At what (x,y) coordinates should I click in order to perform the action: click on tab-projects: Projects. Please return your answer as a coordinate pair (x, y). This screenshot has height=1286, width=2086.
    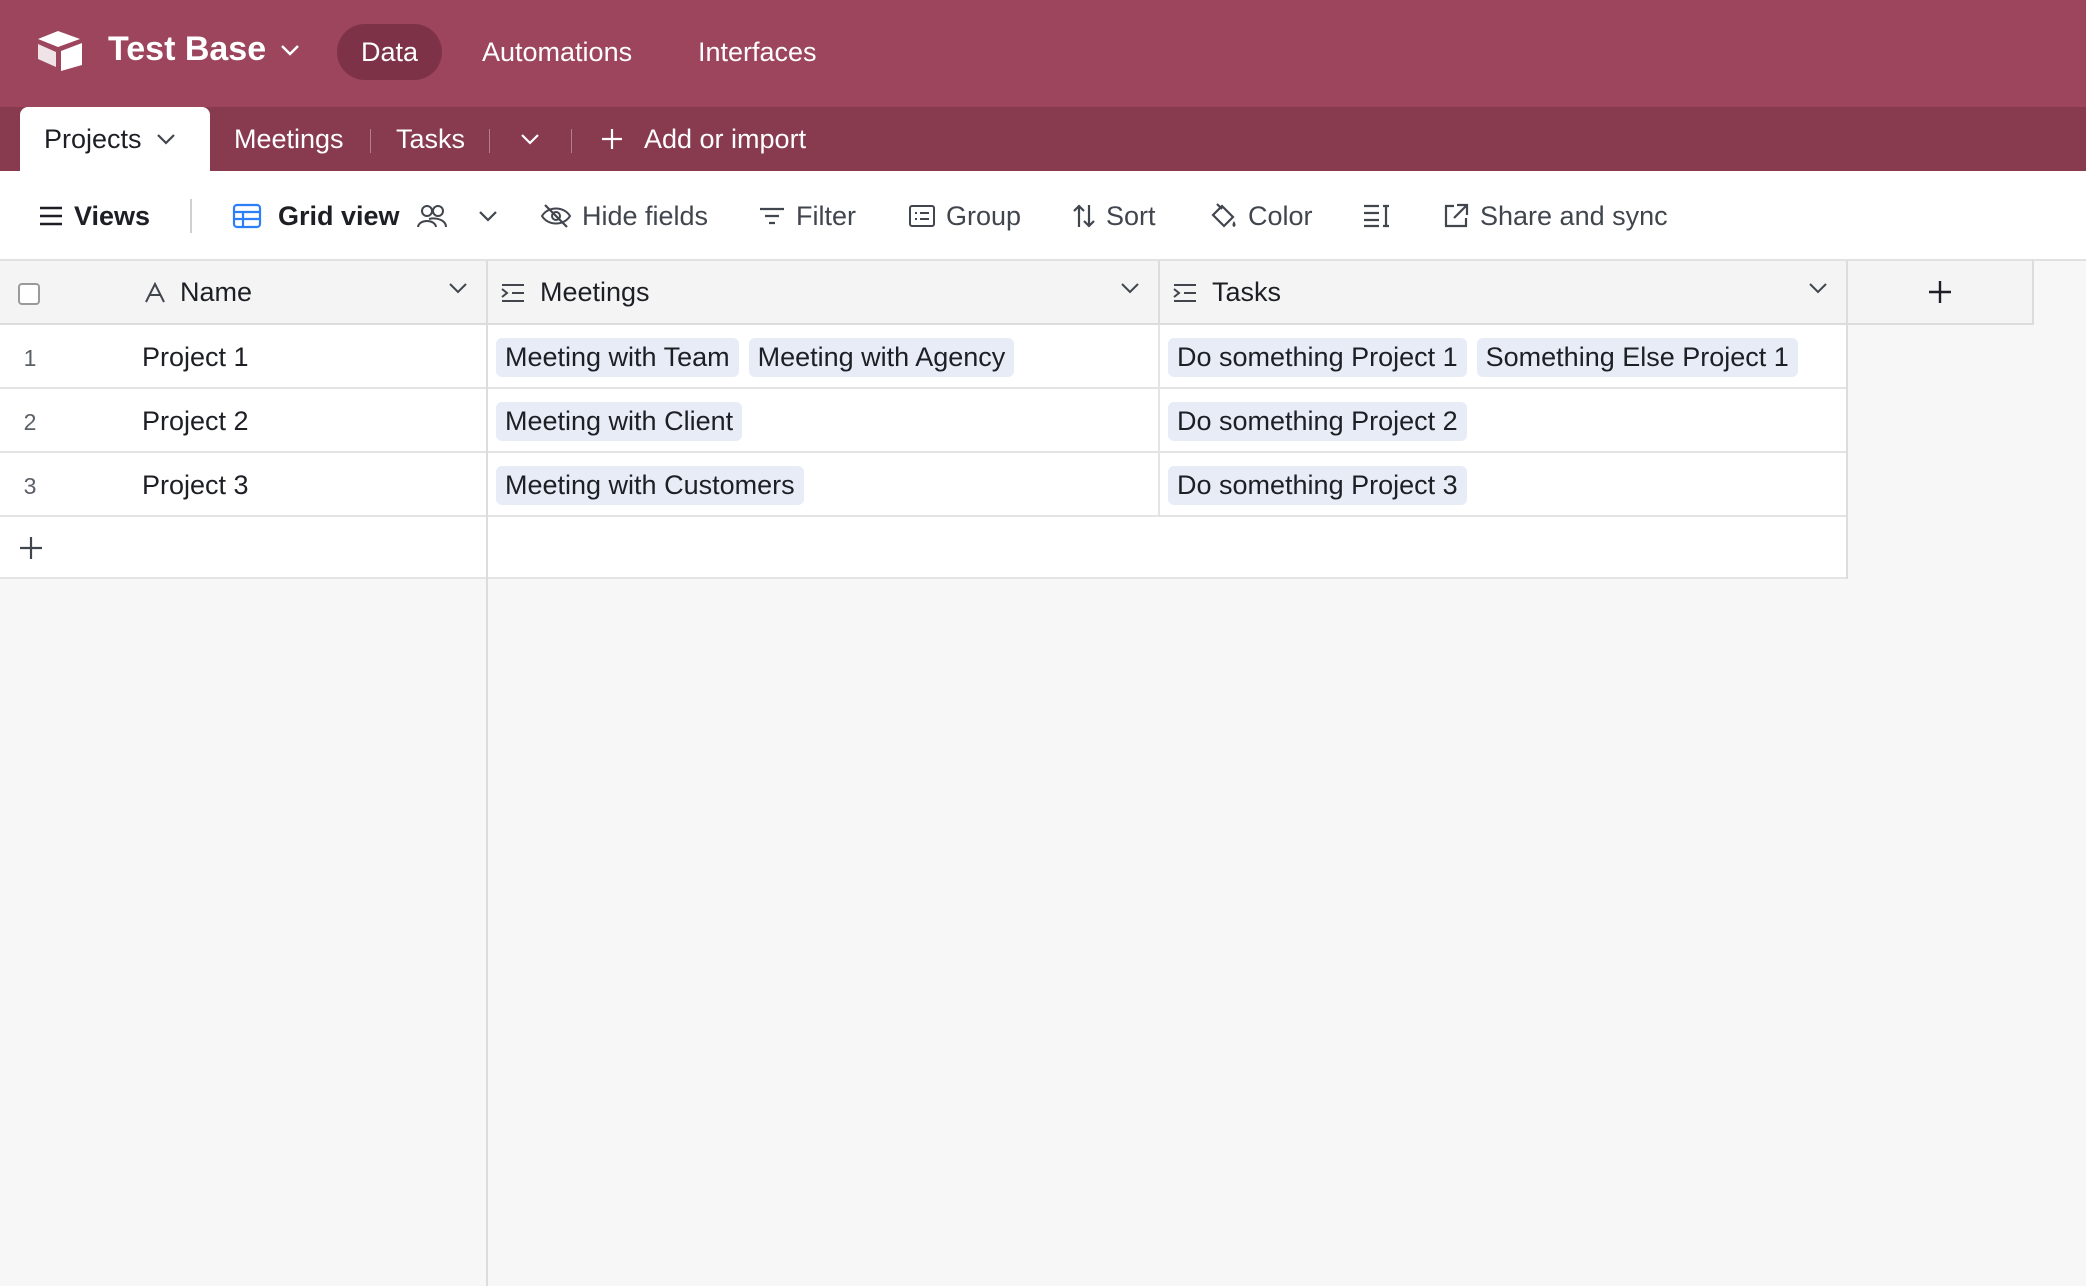
    Looking at the image, I should click on (115, 139).